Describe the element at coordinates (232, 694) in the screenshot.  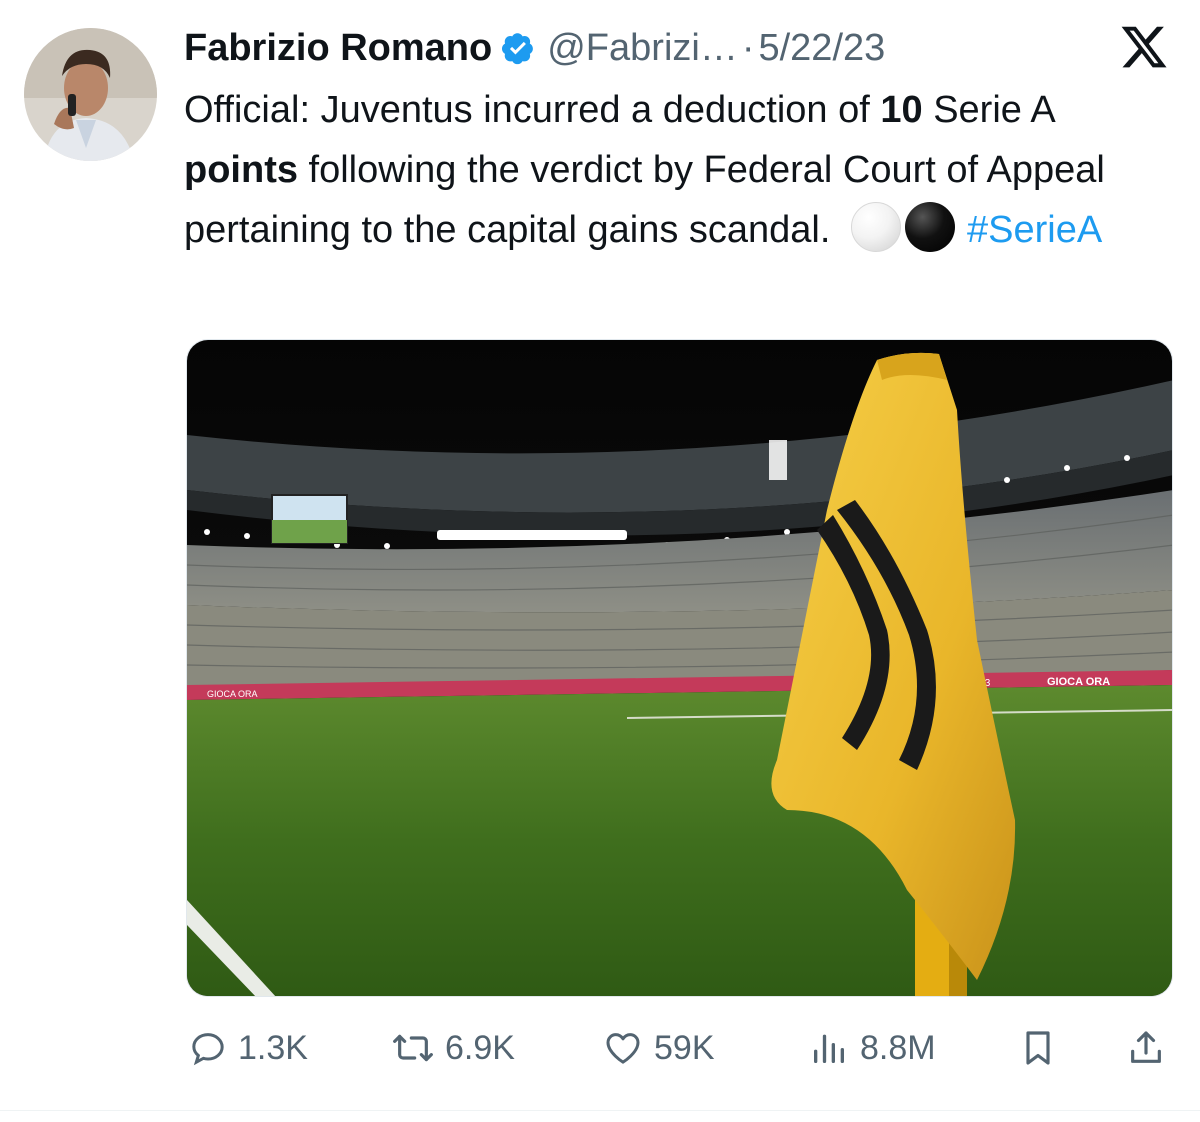
I see `ad-board-text-1: GIOCA ORA` at that location.